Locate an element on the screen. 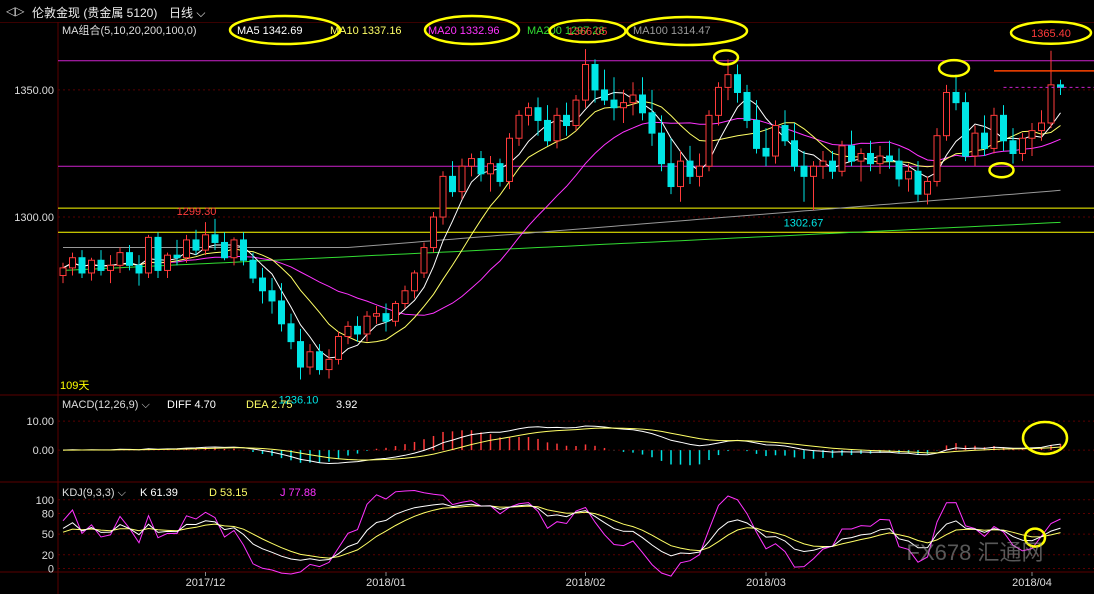 The width and height of the screenshot is (1094, 594). highlight-macd is located at coordinates (1045, 438).